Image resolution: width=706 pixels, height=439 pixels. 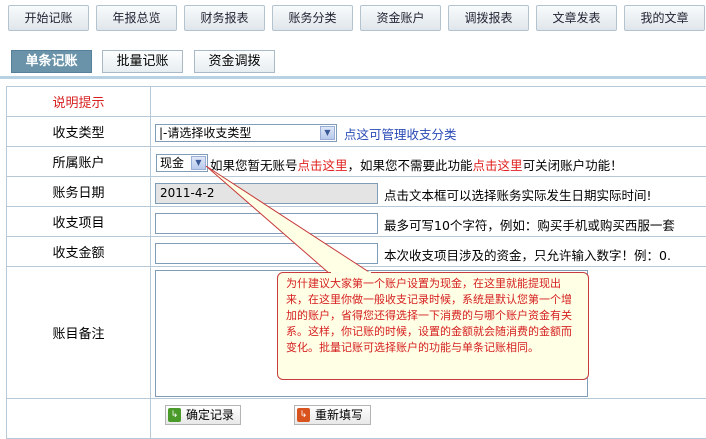 I want to click on account-hint: 如果您暂无账号点击这里，如果您不需要此功能点击这里可关闭账户功能！, so click(x=416, y=164).